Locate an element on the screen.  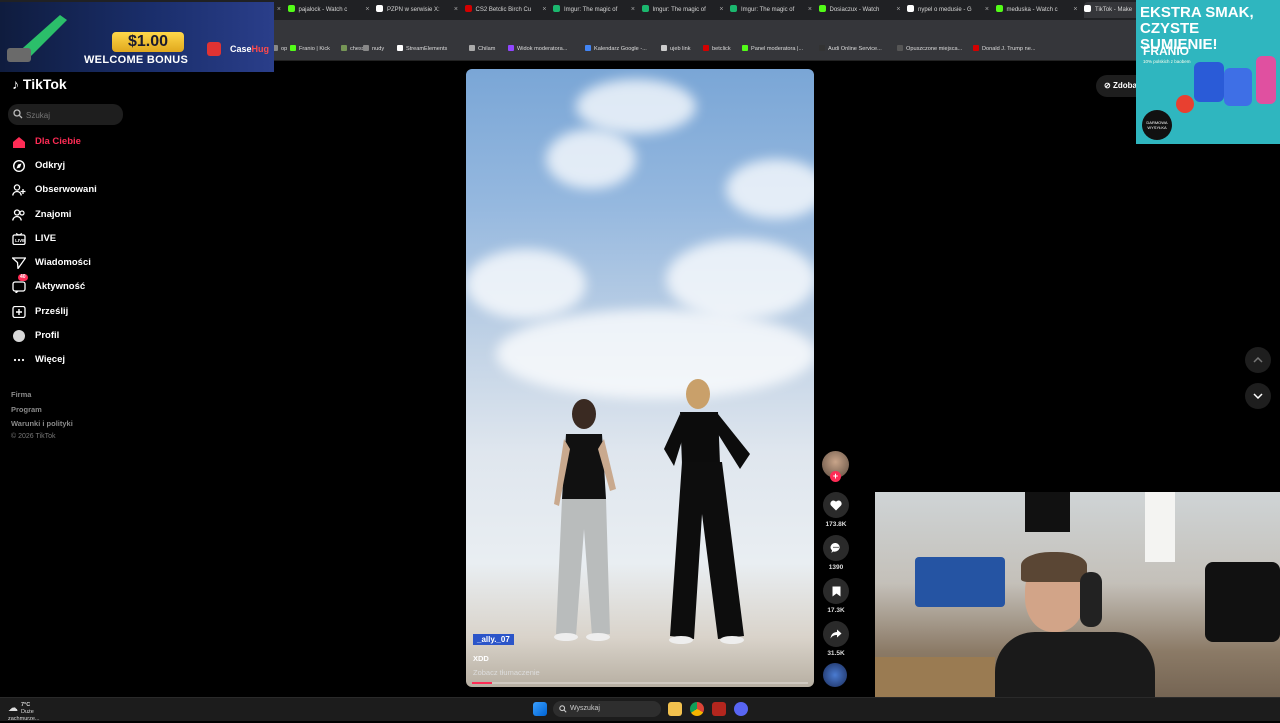
footer-link: Firma is located at coordinates (21, 394).